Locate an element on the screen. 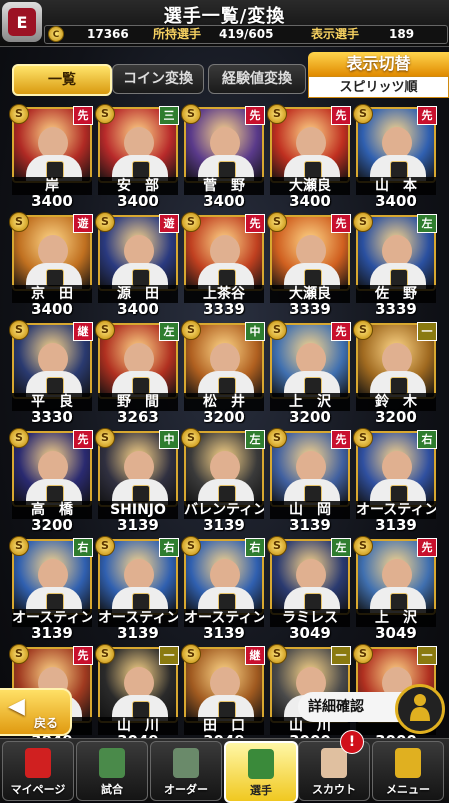 This screenshot has height=803, width=449. tab-exp-convert: 経験値変換 is located at coordinates (257, 79).